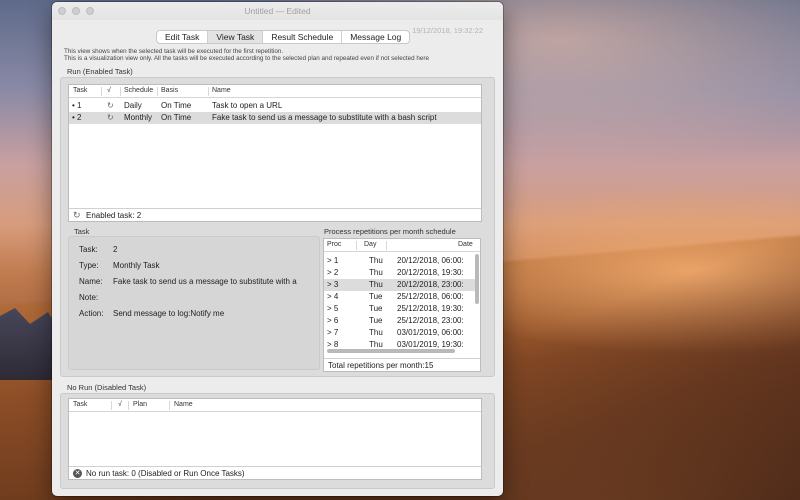 The width and height of the screenshot is (800, 500). Describe the element at coordinates (333, 308) in the screenshot. I see `row-proc: > 5` at that location.